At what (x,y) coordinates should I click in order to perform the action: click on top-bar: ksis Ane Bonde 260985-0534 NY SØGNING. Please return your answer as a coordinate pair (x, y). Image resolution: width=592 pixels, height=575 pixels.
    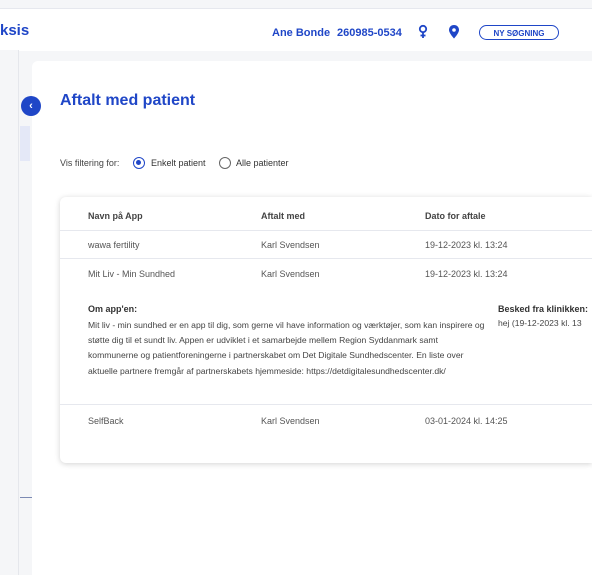
    Looking at the image, I should click on (296, 29).